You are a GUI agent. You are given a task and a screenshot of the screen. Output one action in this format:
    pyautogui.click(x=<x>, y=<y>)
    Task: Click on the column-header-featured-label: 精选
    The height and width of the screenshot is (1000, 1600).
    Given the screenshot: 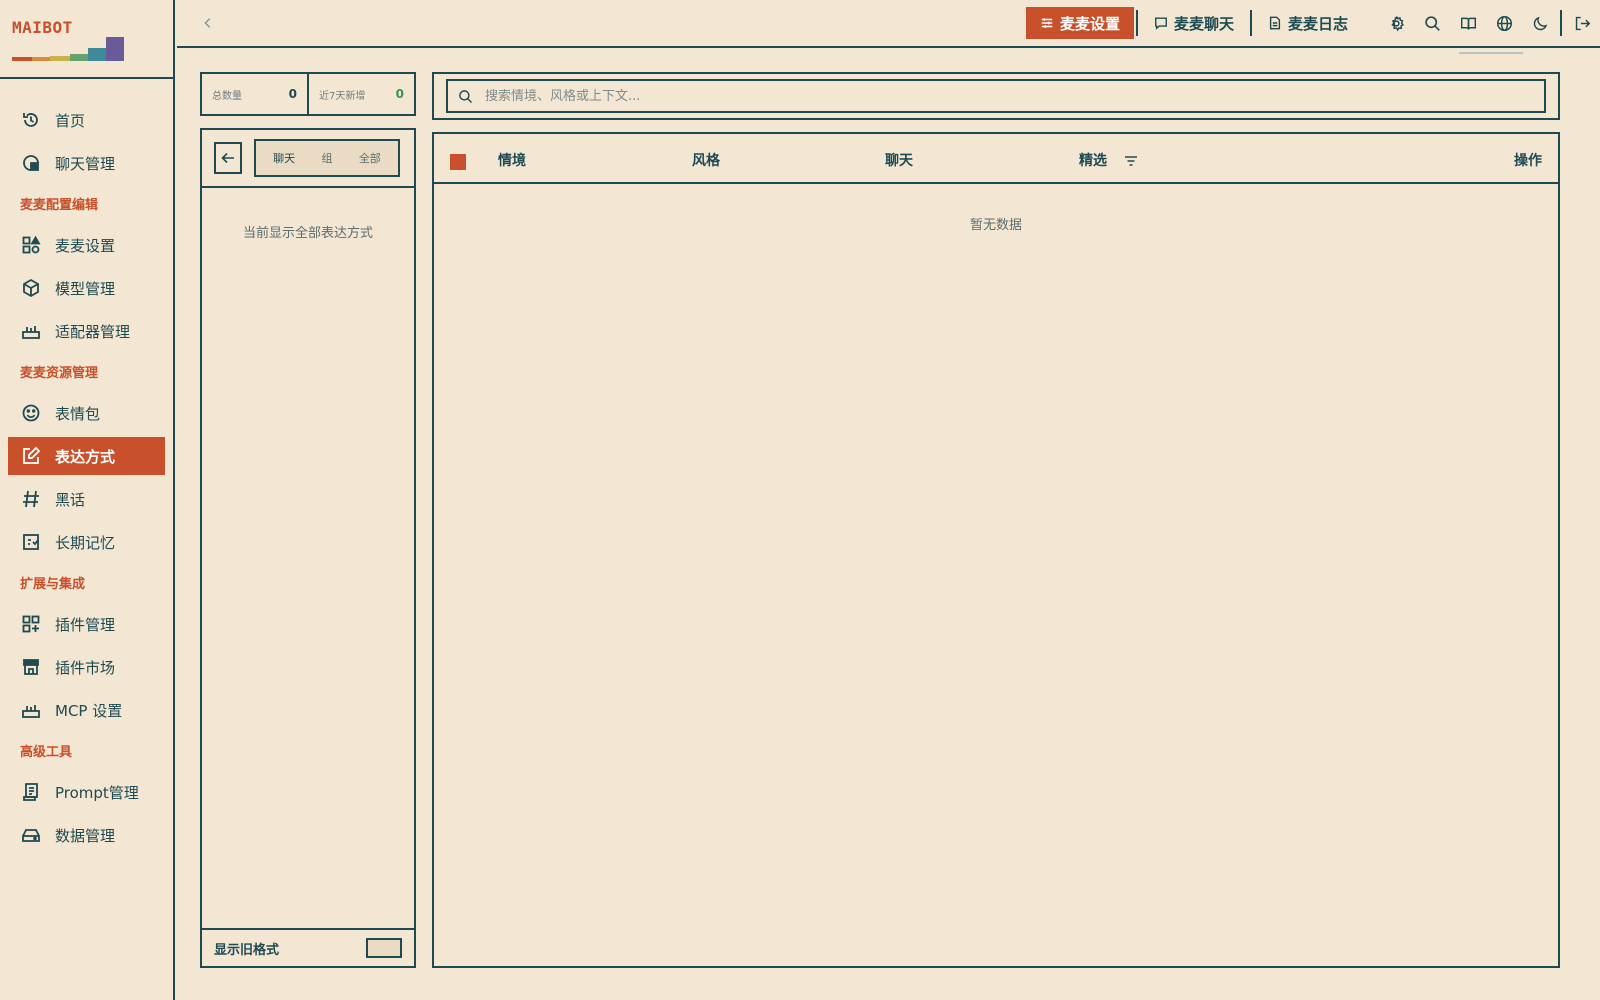 What is the action you would take?
    pyautogui.click(x=1093, y=161)
    